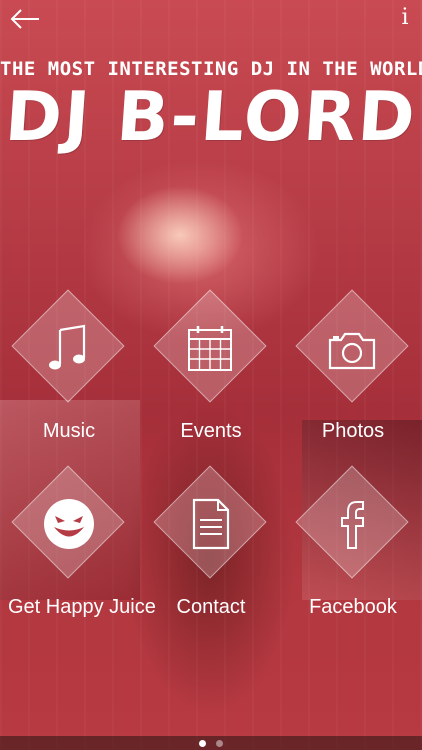 This screenshot has height=750, width=422. Describe the element at coordinates (69, 524) in the screenshot. I see `smiley-icon` at that location.